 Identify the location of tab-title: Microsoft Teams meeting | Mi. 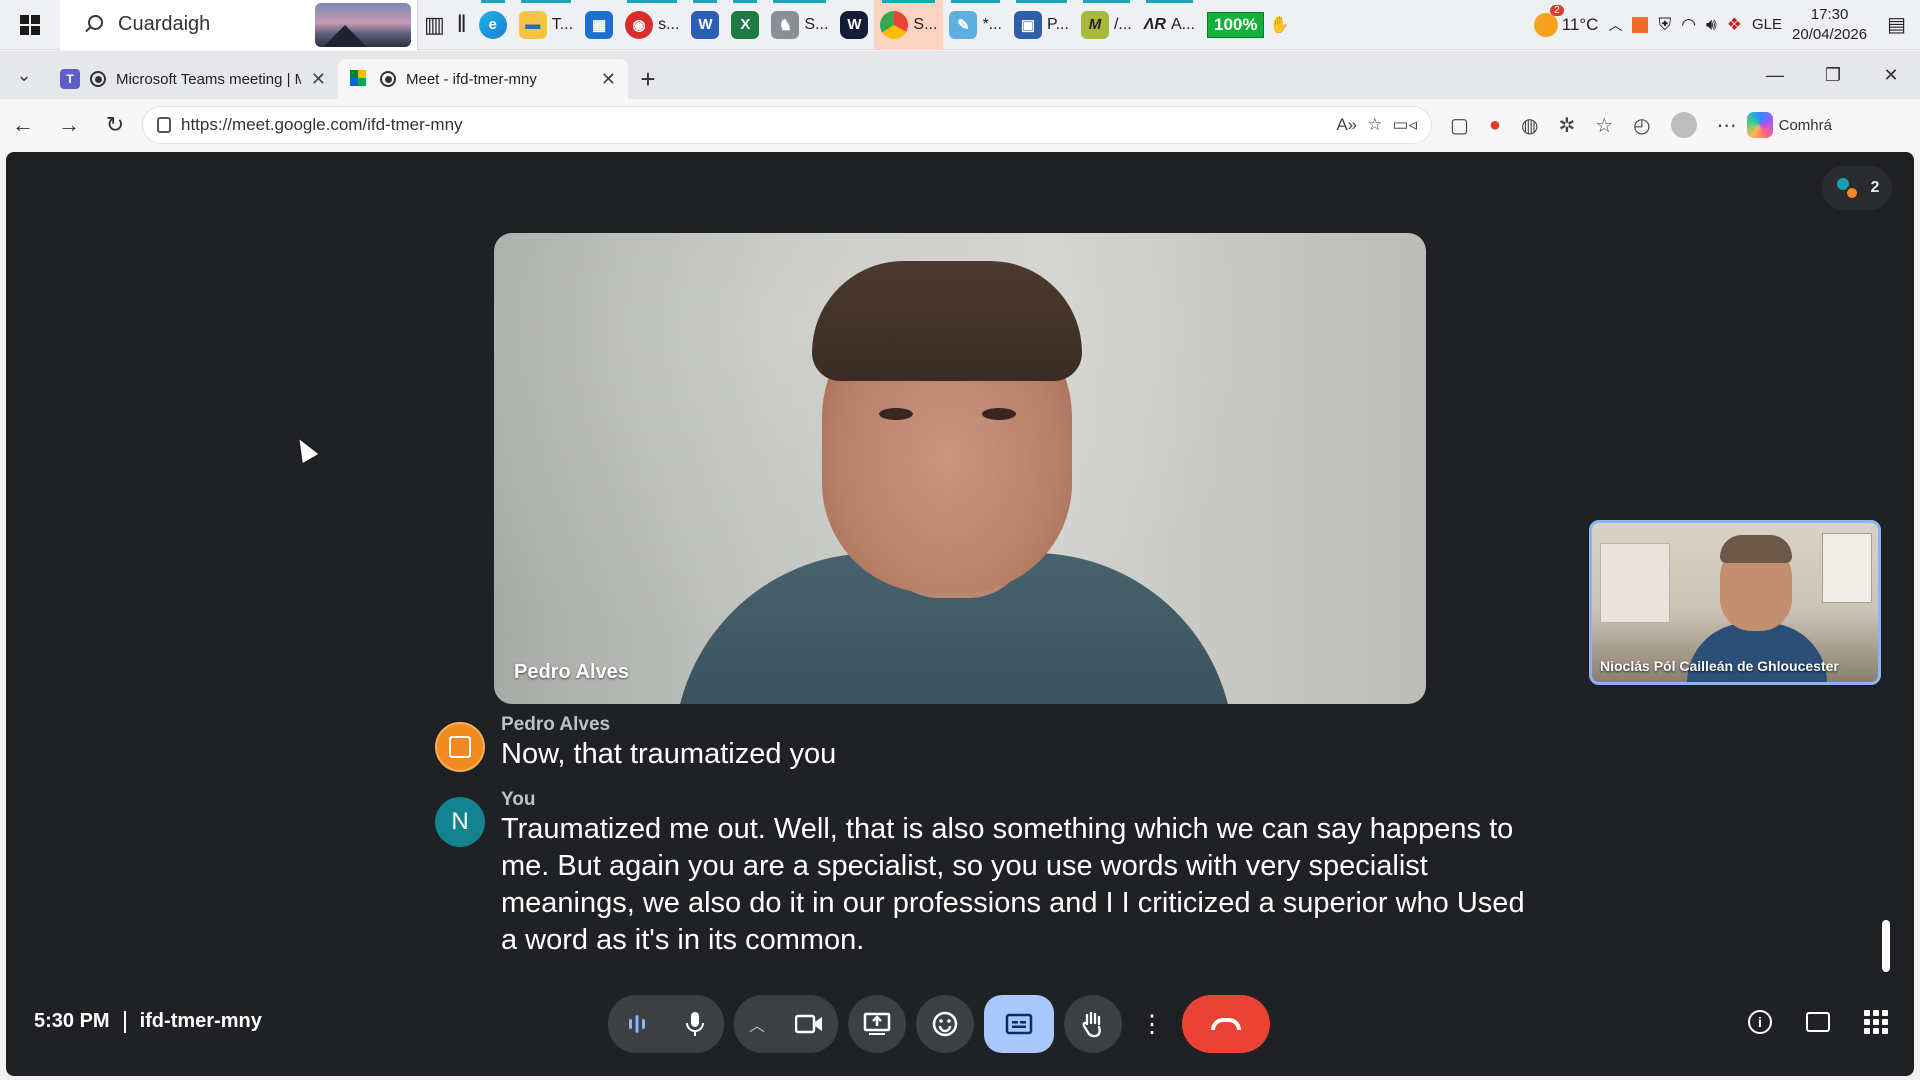
(208, 79).